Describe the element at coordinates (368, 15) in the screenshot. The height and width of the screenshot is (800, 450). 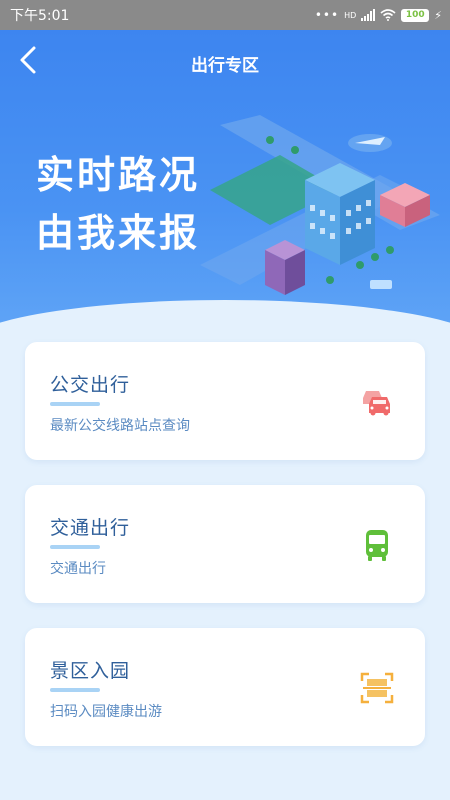
I see `signal-icon` at that location.